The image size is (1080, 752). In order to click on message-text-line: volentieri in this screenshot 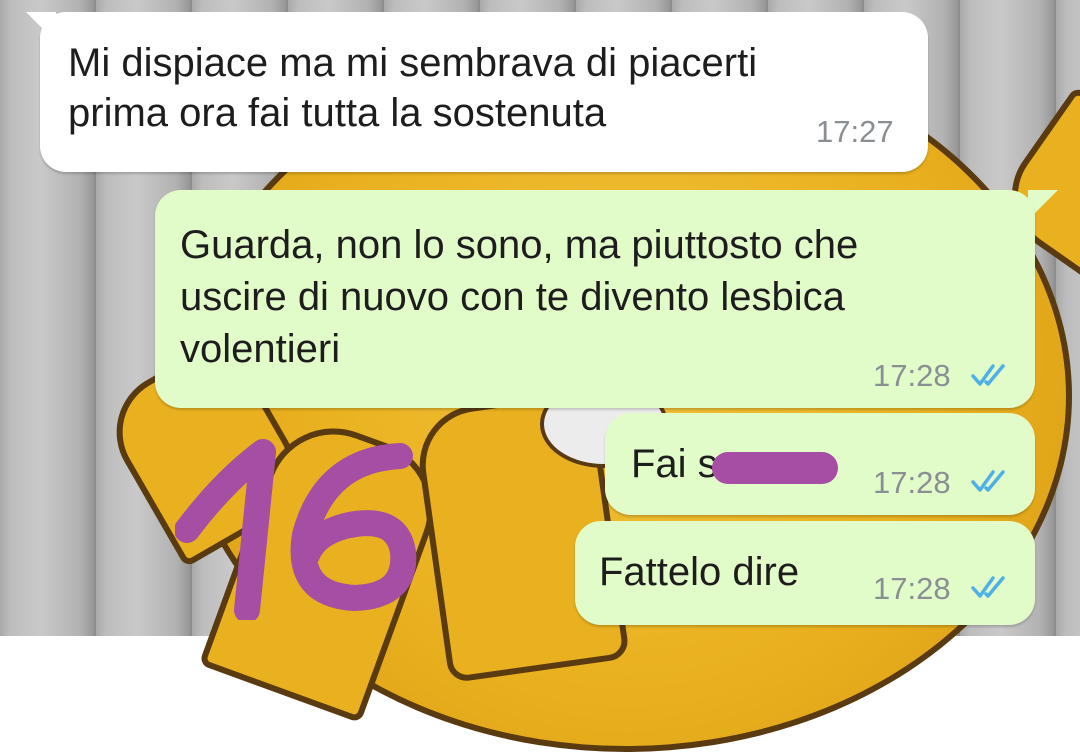, I will do `click(260, 349)`.